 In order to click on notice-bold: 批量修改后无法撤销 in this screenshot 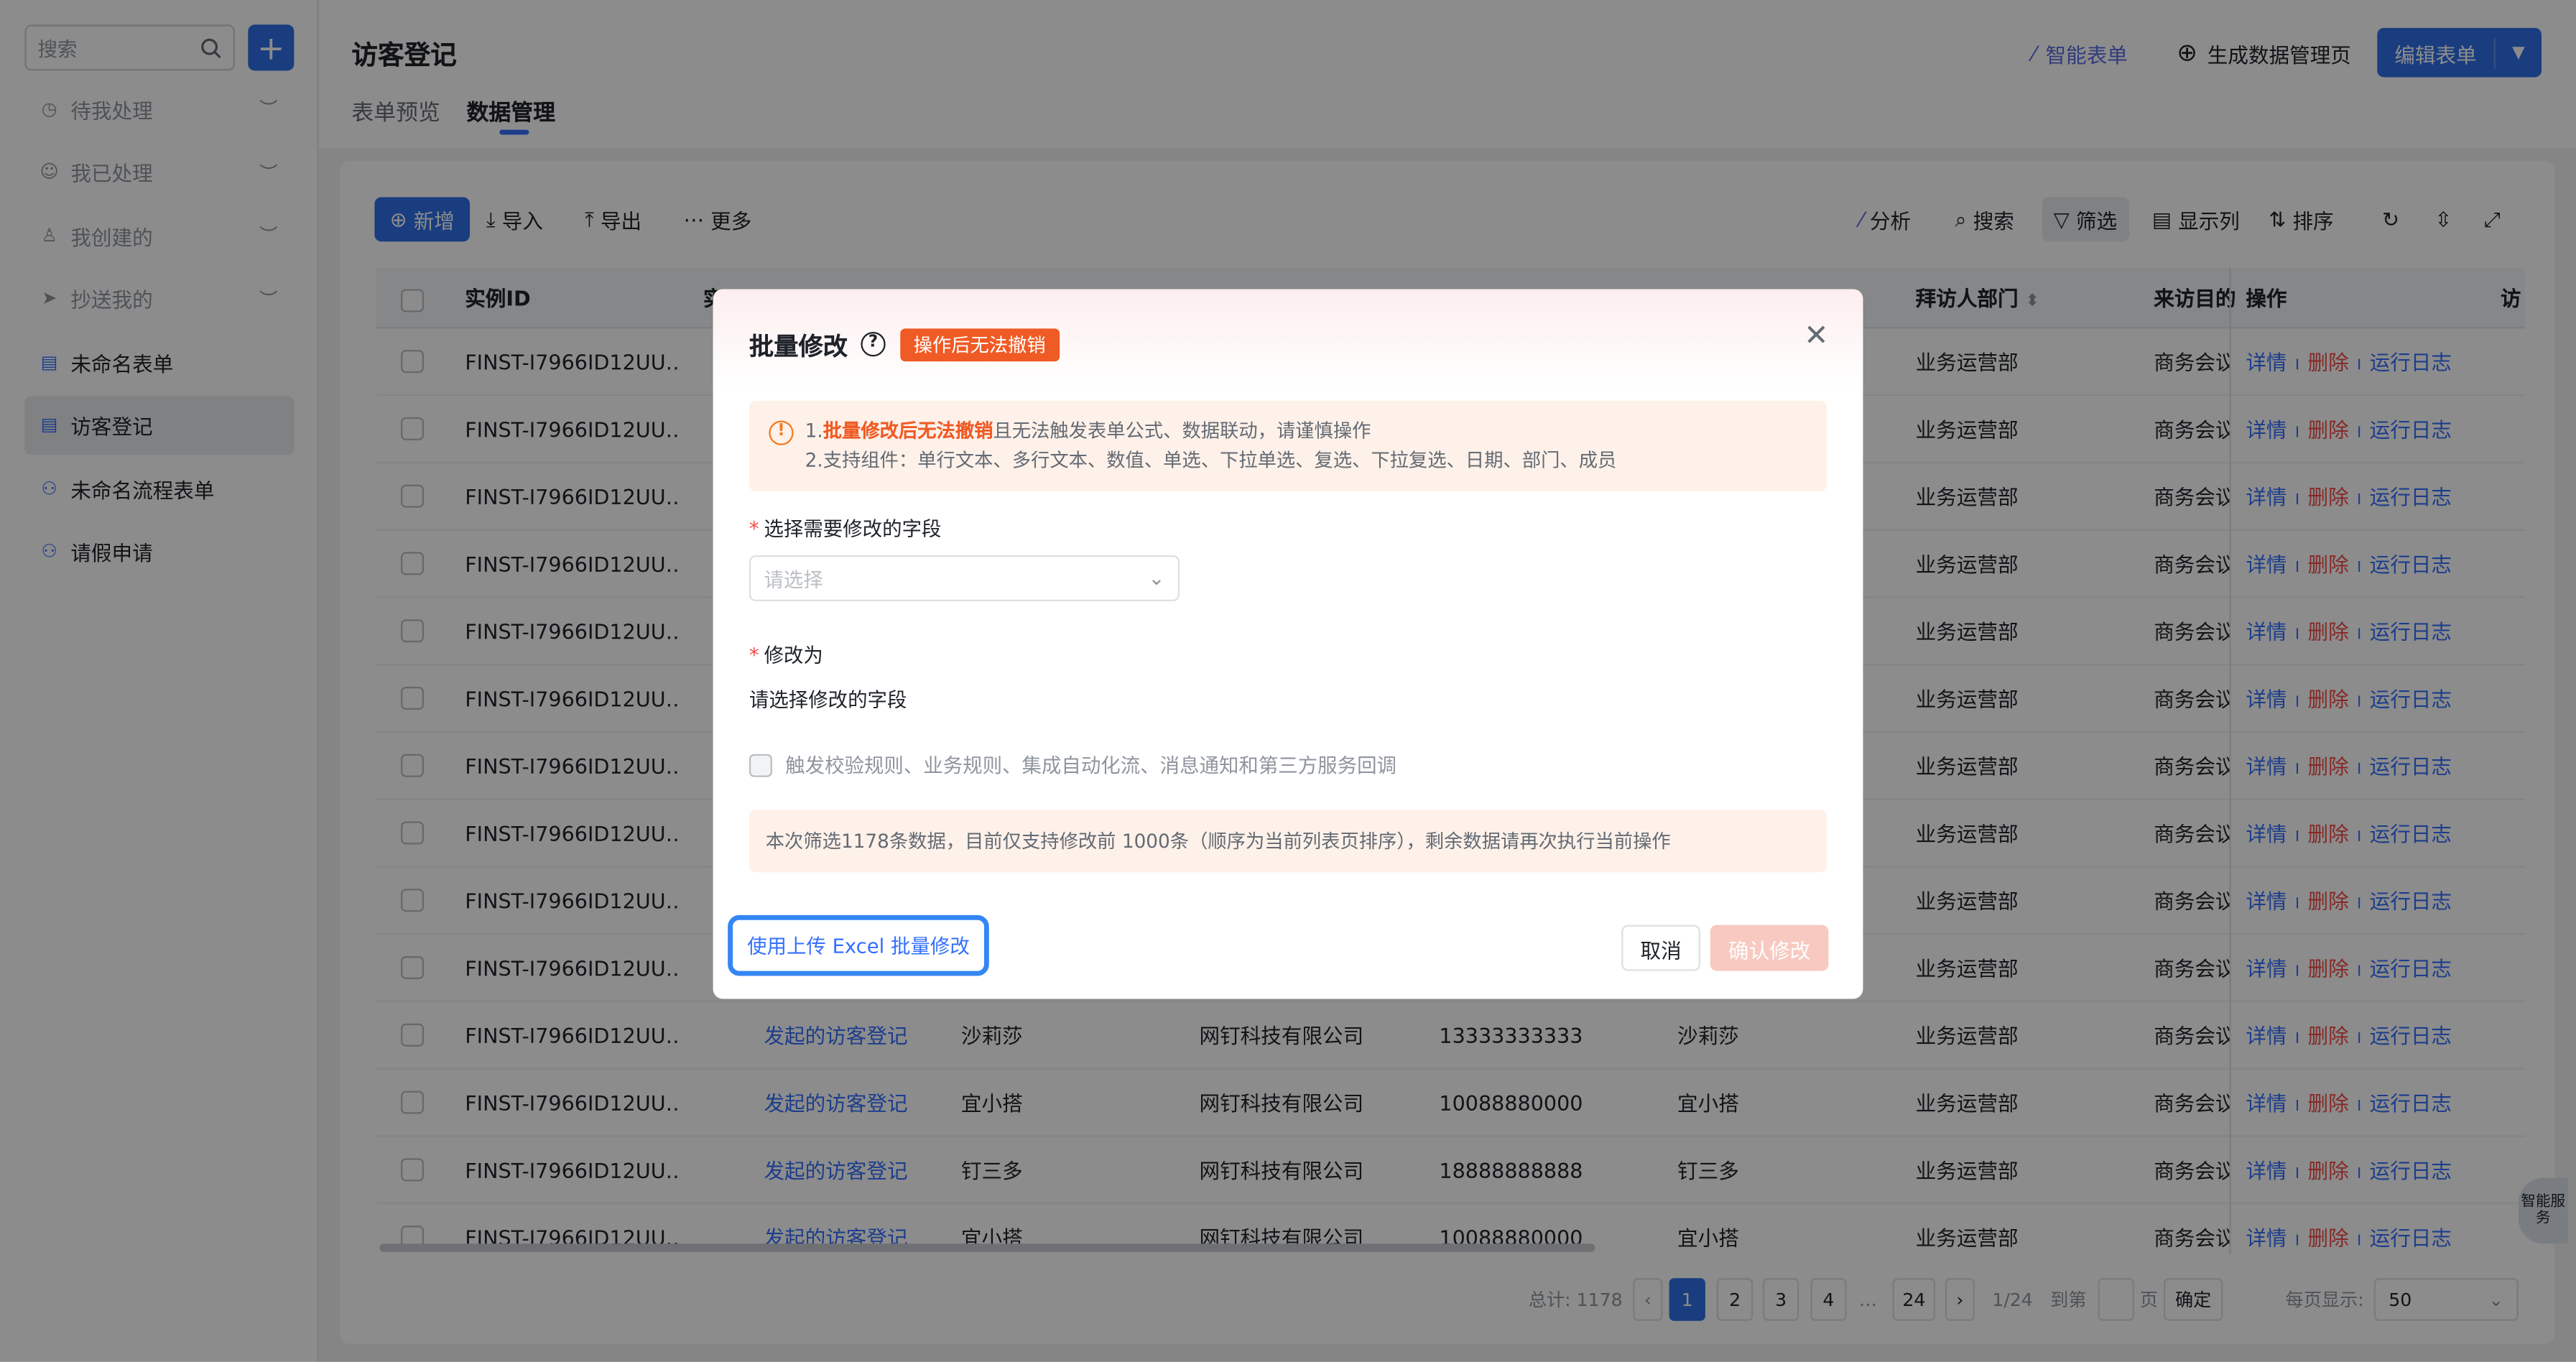, I will do `click(908, 431)`.